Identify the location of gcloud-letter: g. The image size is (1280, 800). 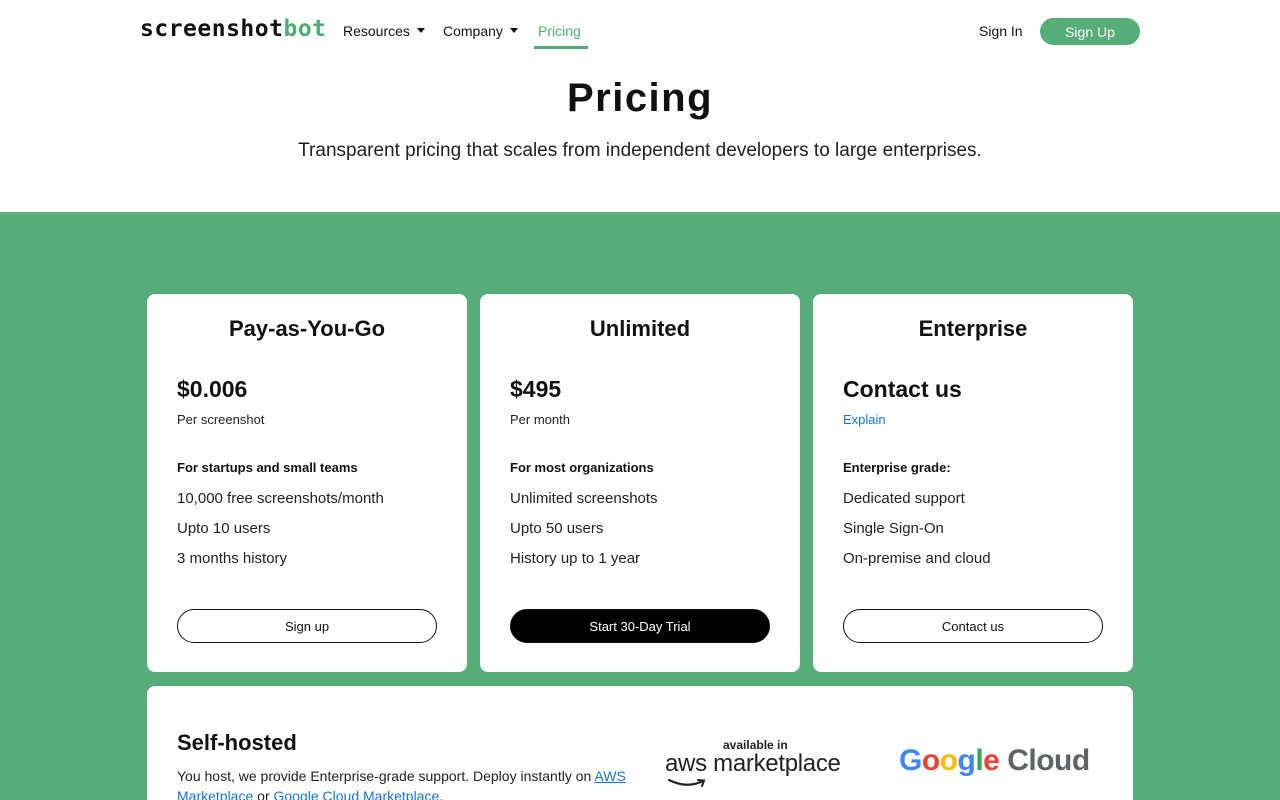
(966, 760).